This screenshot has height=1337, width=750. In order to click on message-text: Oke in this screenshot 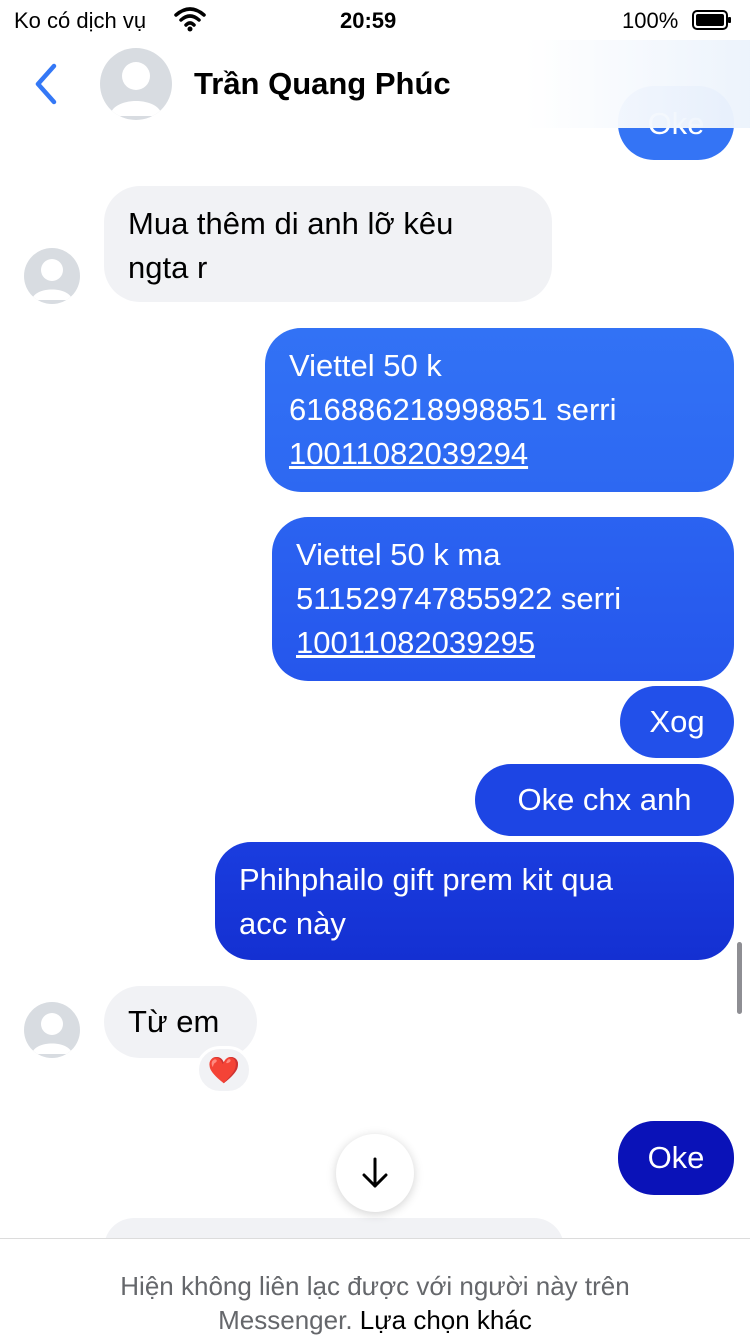, I will do `click(676, 1157)`.